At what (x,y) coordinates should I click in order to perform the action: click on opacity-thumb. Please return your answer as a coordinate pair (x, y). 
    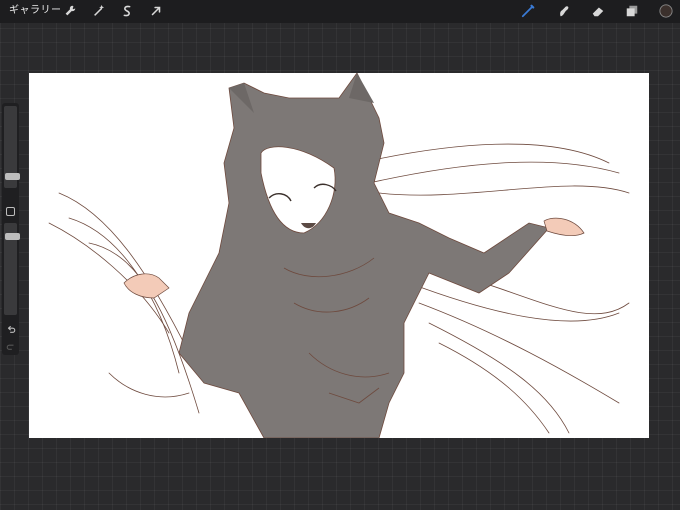
    Looking at the image, I should click on (12, 236).